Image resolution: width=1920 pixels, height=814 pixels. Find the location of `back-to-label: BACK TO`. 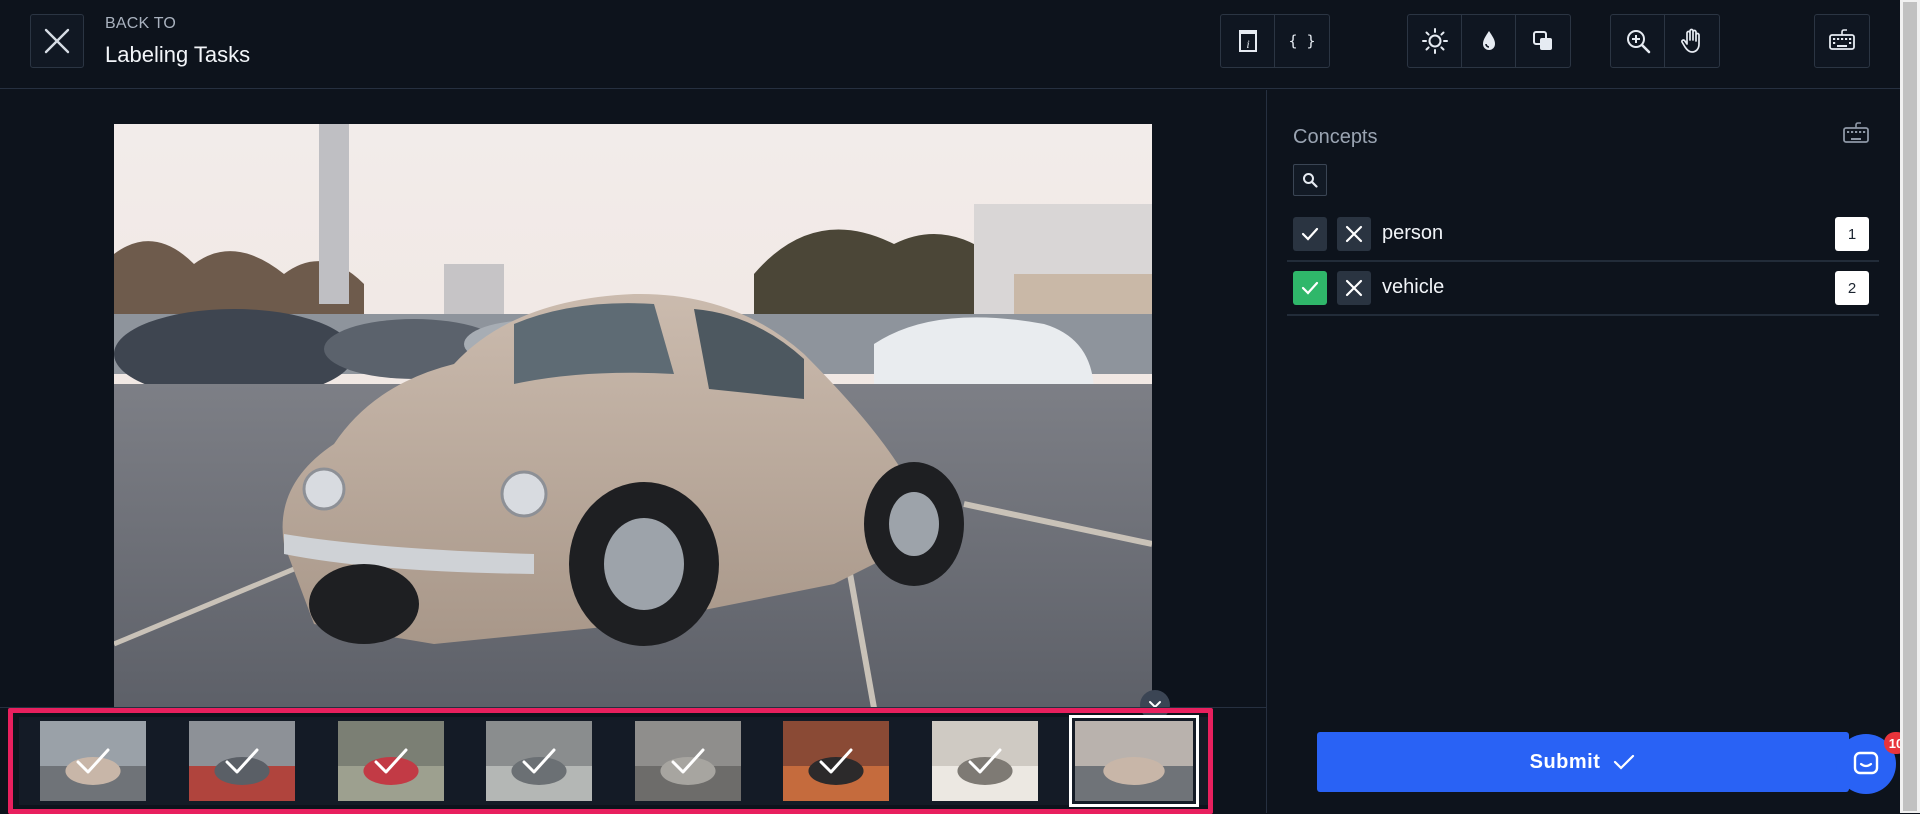

back-to-label: BACK TO is located at coordinates (141, 23).